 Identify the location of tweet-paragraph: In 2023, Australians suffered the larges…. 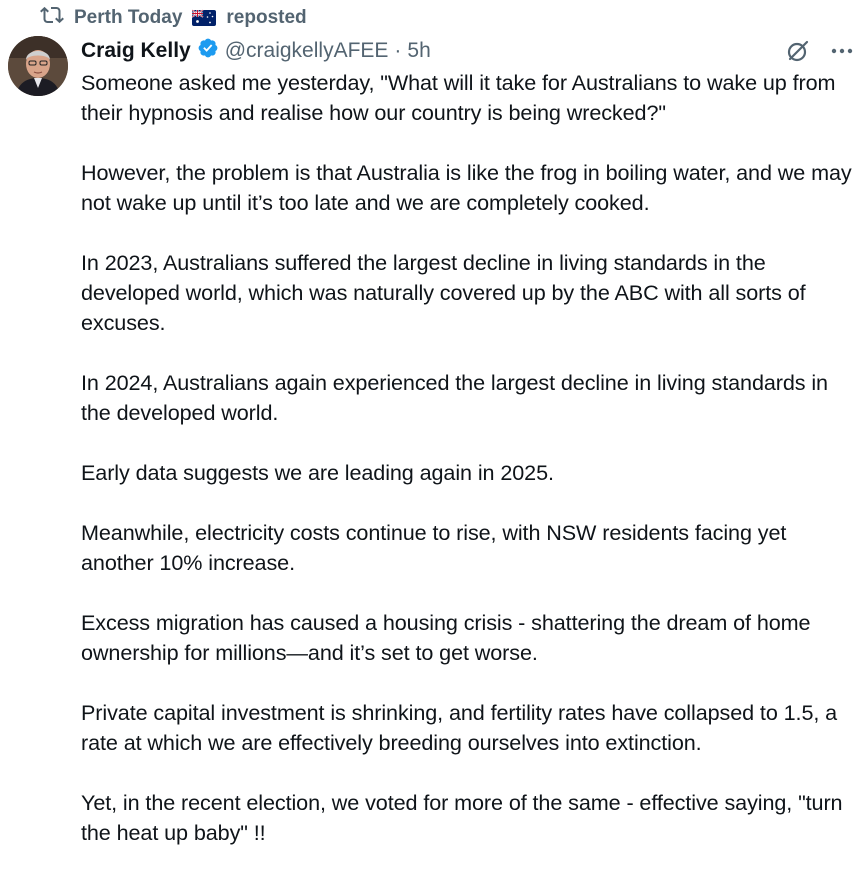
(443, 292).